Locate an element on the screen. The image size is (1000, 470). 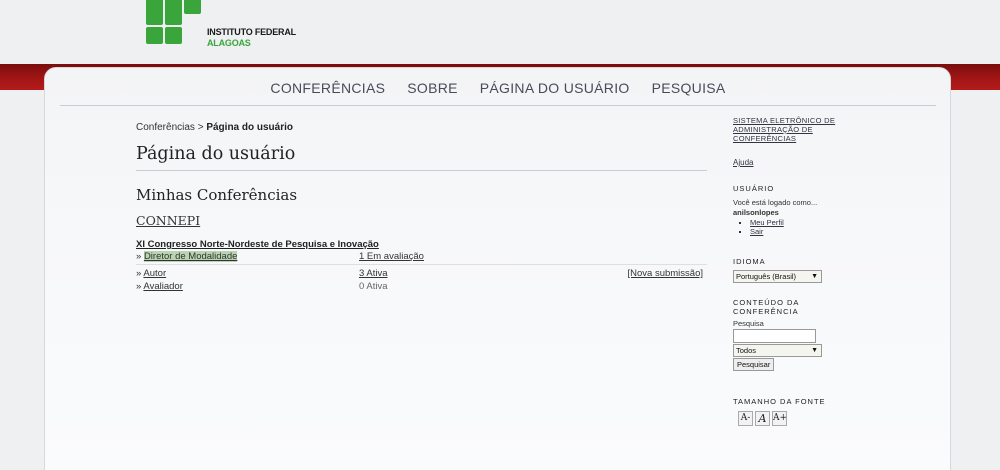
search-scope-select: Todos ▼ is located at coordinates (777, 350).